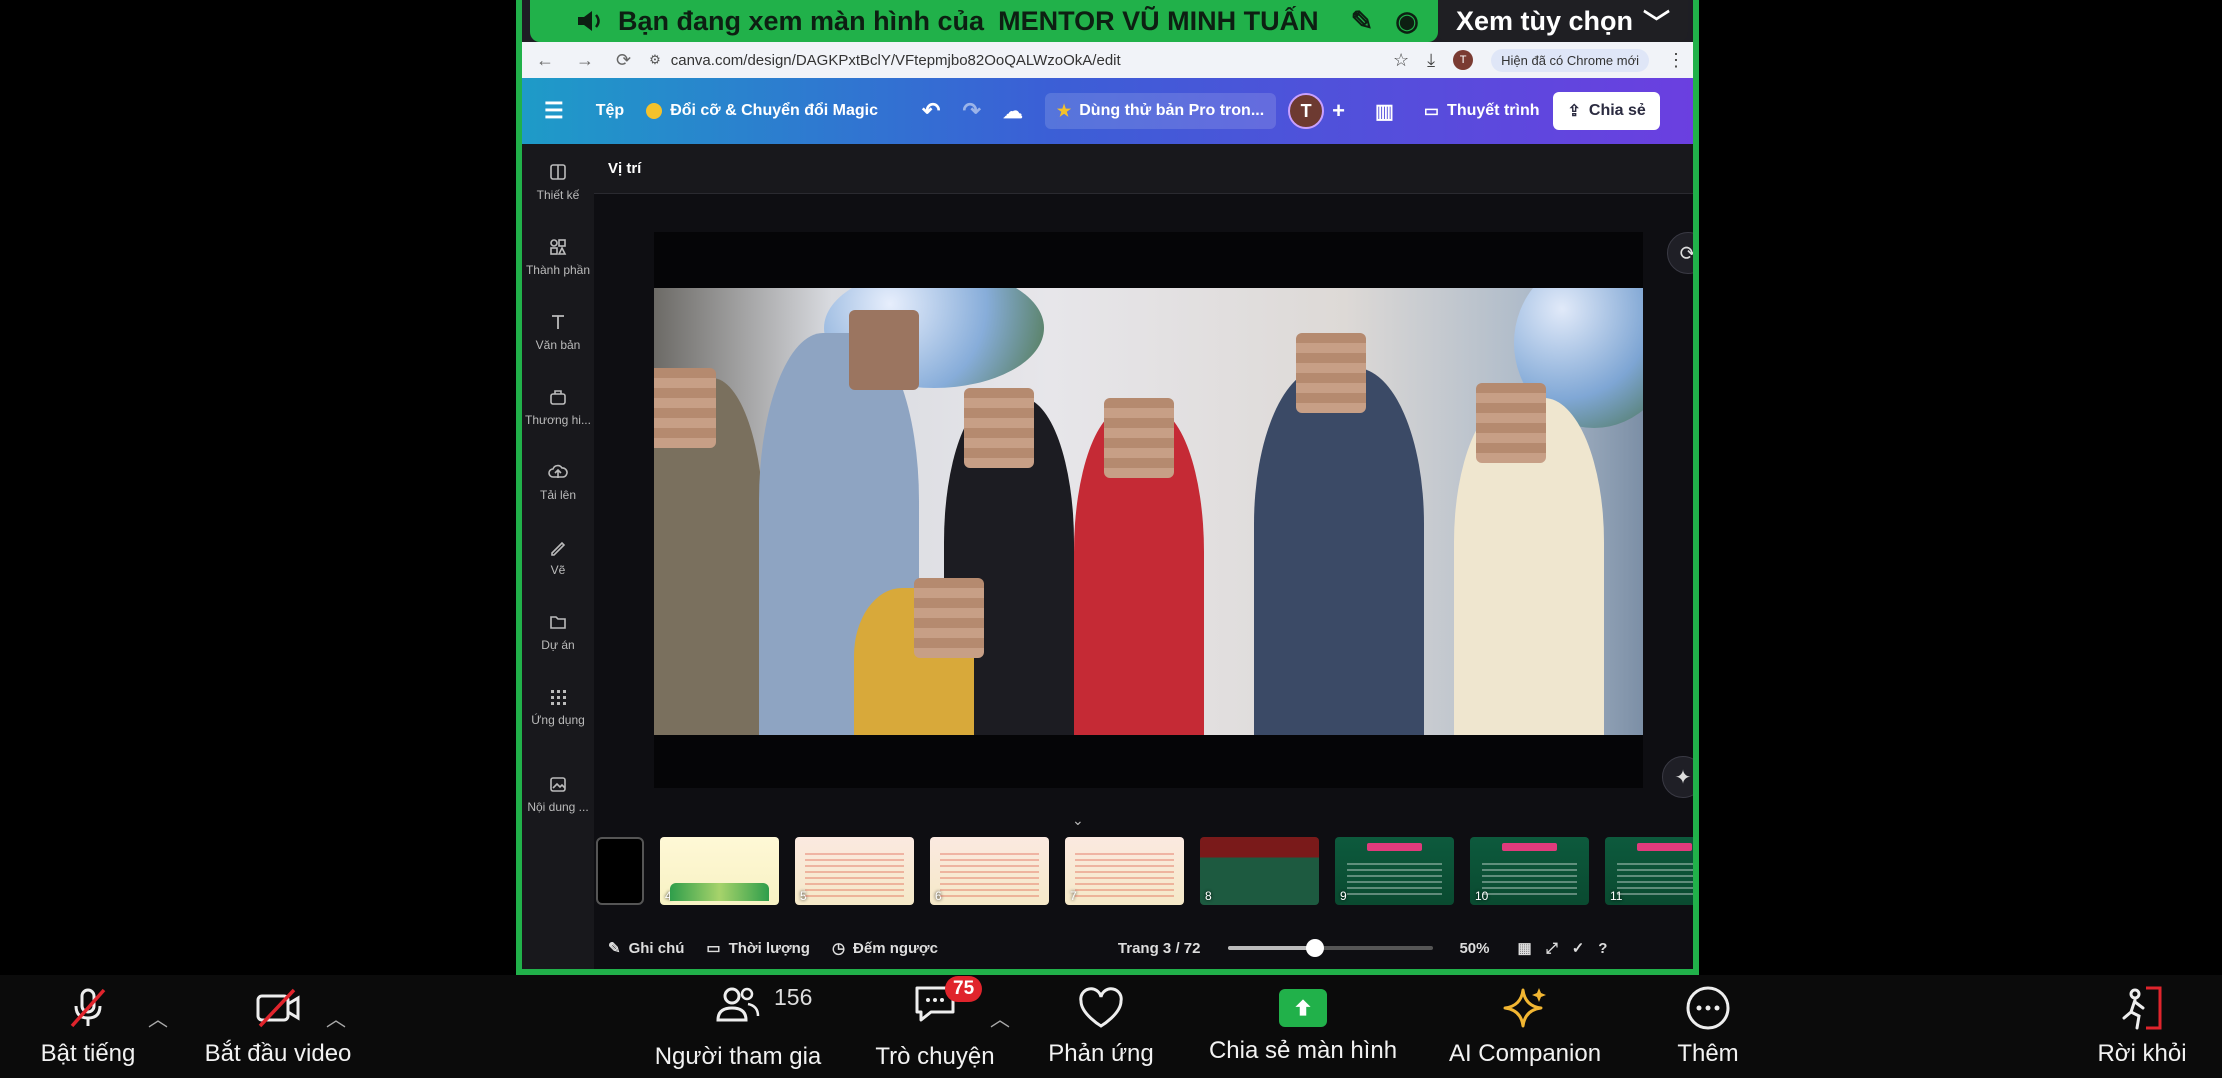 The image size is (2222, 1078). What do you see at coordinates (558, 256) in the screenshot?
I see `rail-item-2: Thành phần` at bounding box center [558, 256].